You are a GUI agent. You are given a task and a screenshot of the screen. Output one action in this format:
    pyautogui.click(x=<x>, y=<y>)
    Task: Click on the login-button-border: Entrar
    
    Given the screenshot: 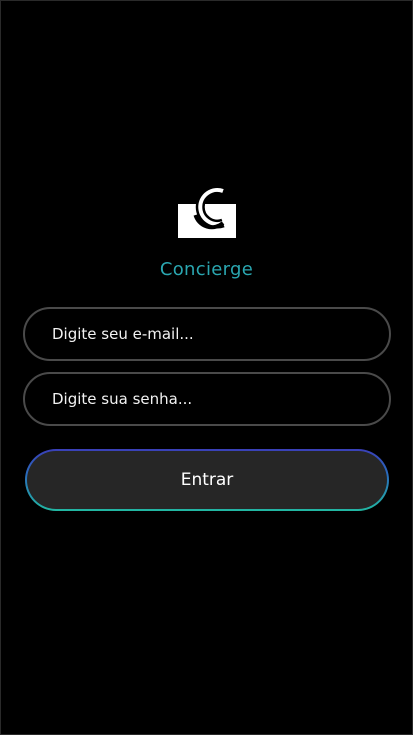 What is the action you would take?
    pyautogui.click(x=207, y=480)
    